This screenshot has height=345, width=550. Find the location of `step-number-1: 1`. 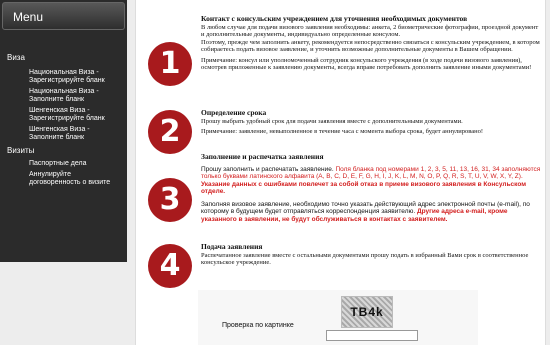

step-number-1: 1 is located at coordinates (170, 64).